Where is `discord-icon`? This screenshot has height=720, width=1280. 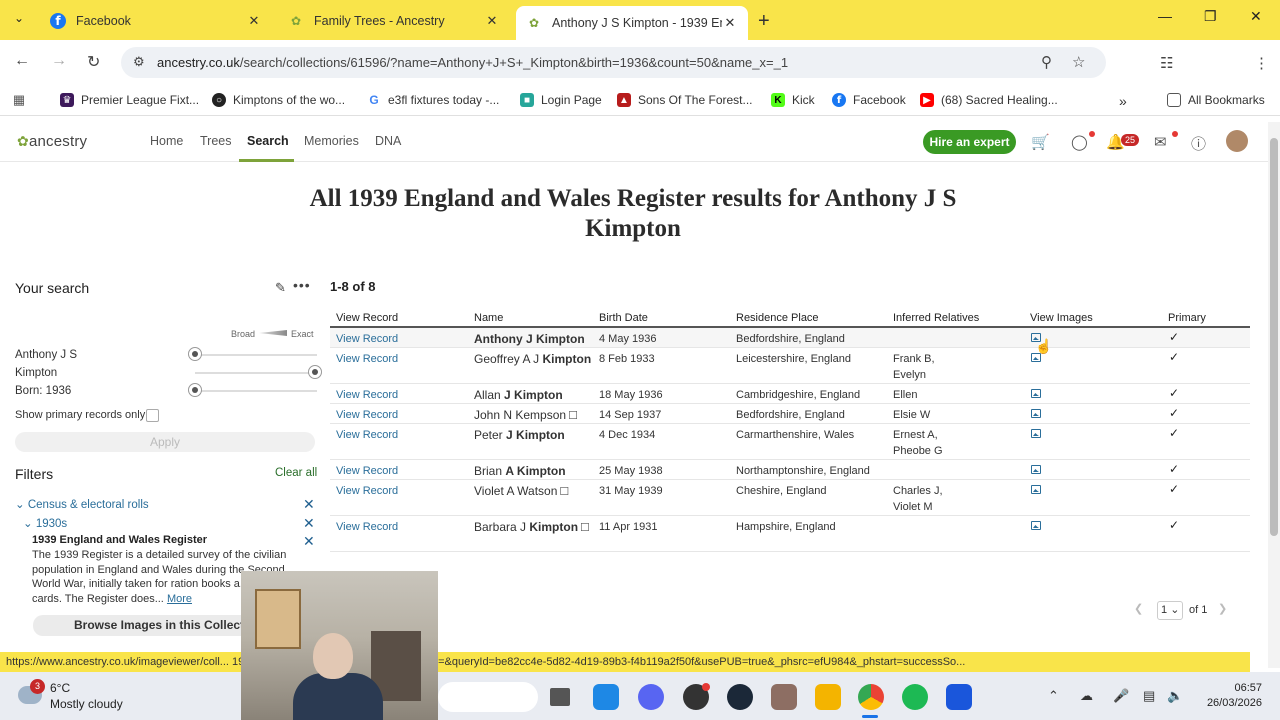 discord-icon is located at coordinates (651, 697).